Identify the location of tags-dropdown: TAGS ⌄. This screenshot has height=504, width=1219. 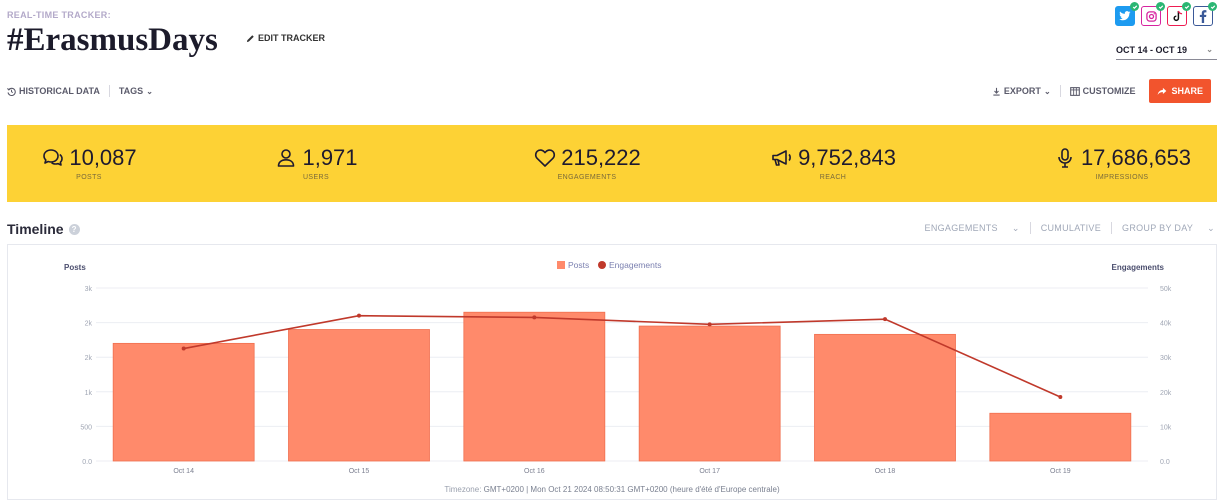
(136, 91).